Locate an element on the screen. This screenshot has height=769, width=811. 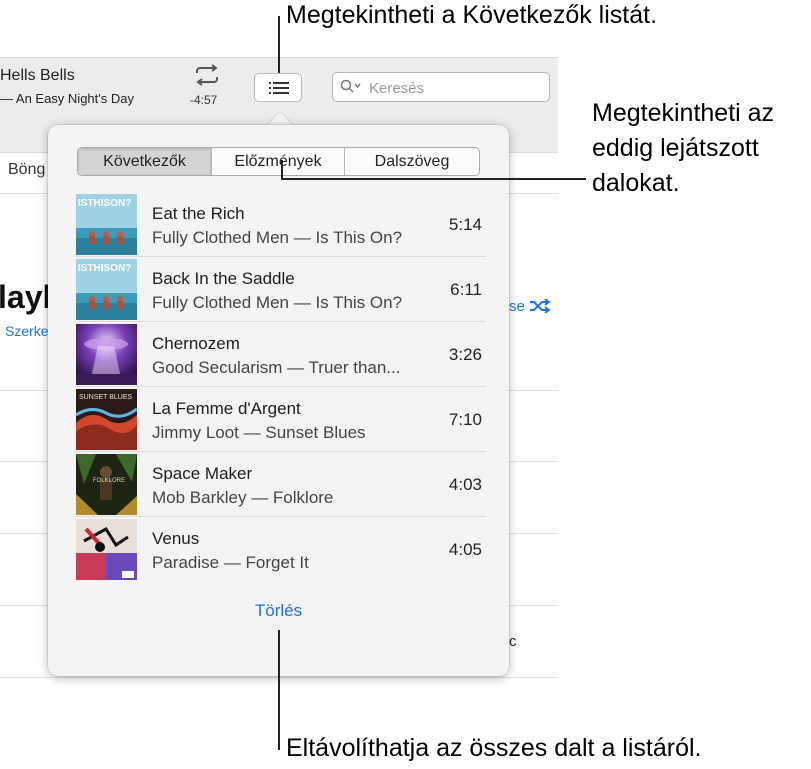
callout-line-history is located at coordinates (433, 179).